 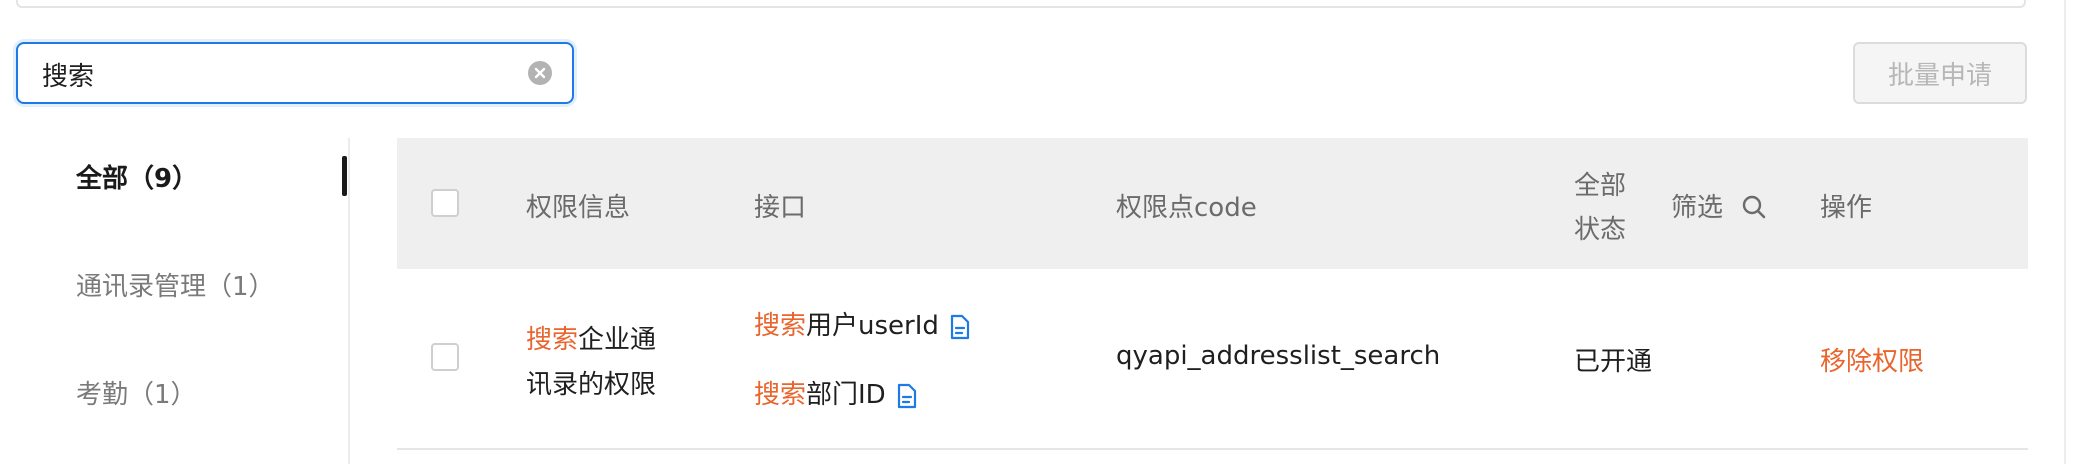 I want to click on category-divider, so click(x=349, y=301).